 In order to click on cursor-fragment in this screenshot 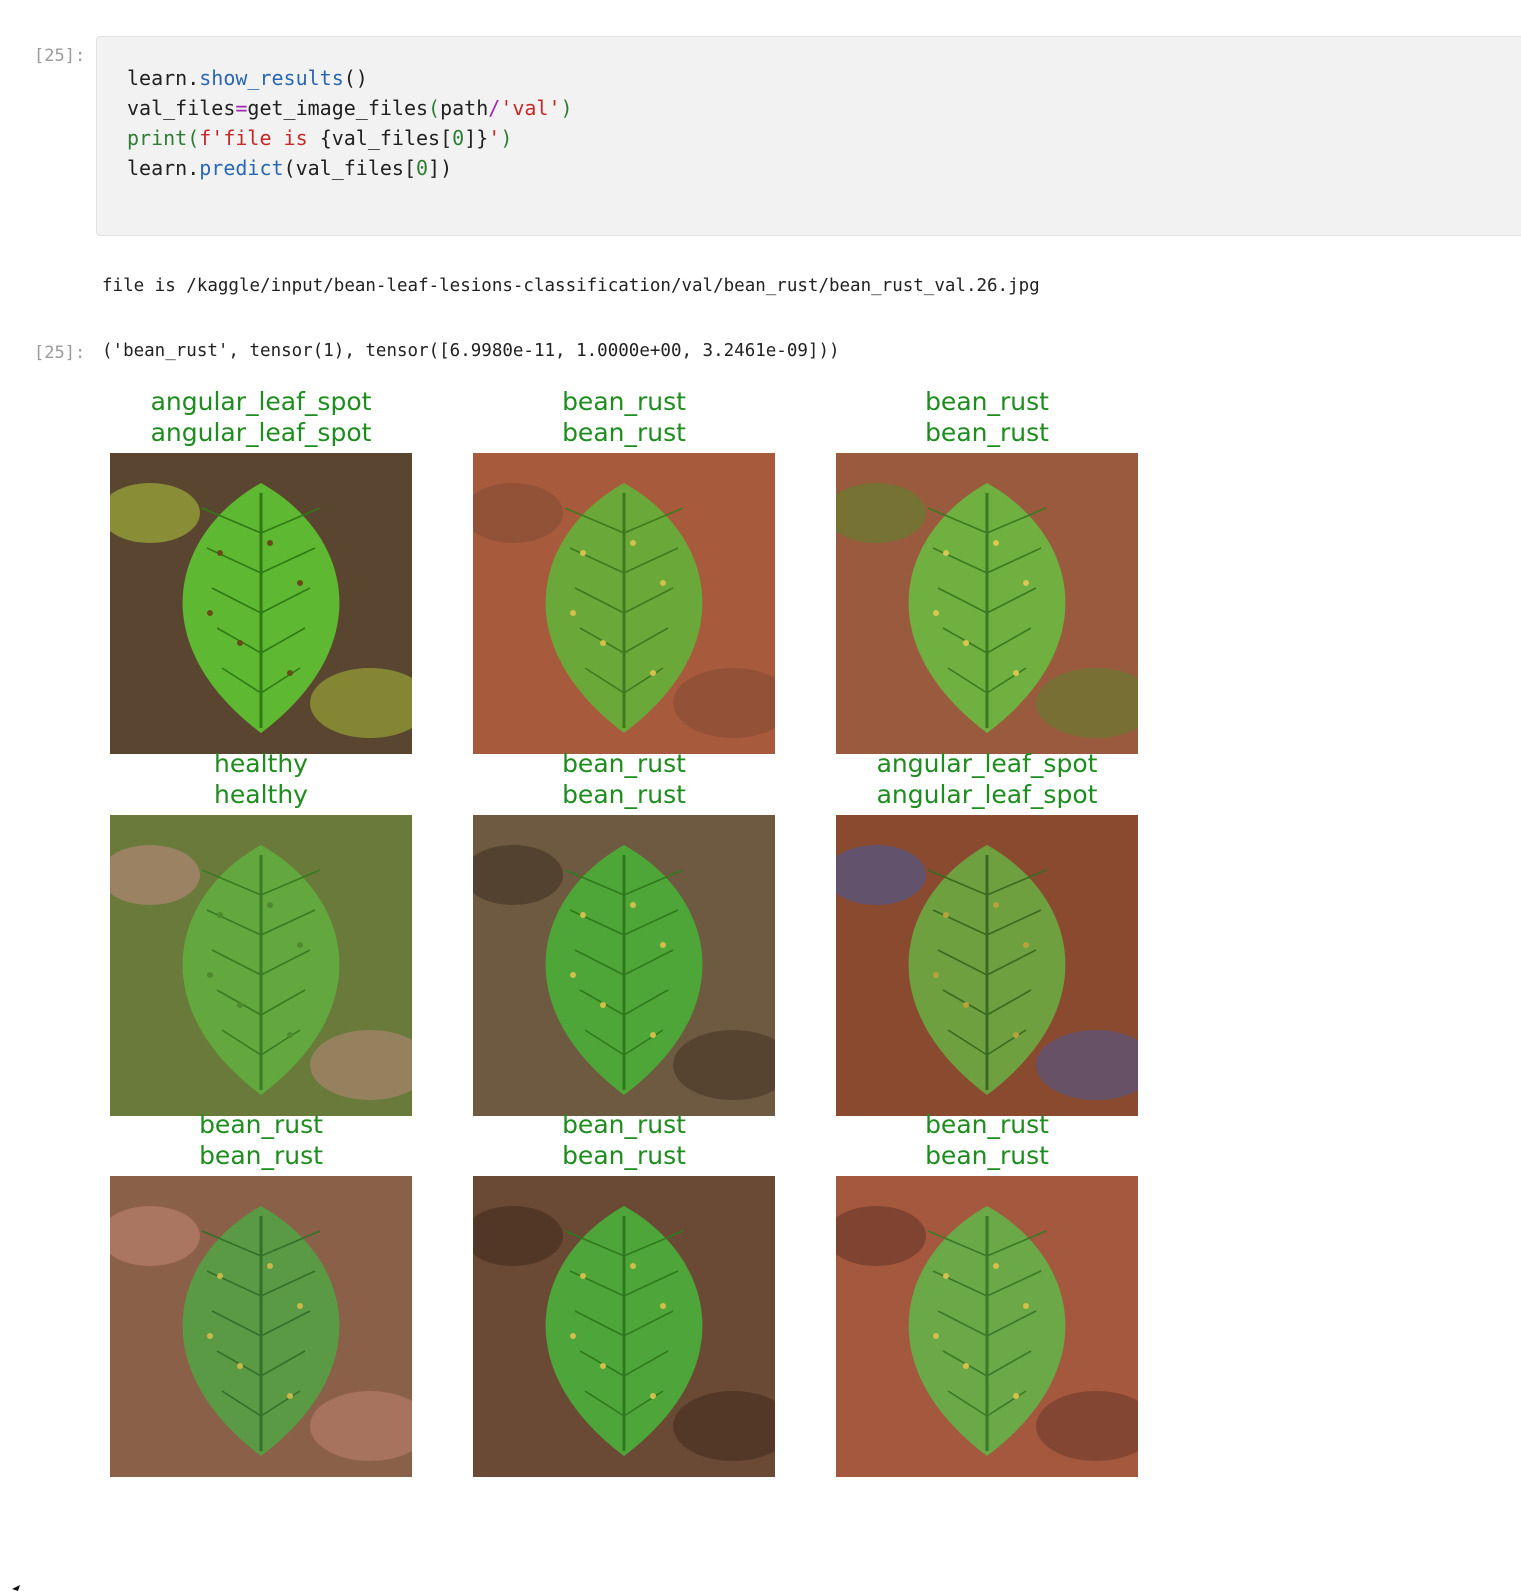, I will do `click(16, 1588)`.